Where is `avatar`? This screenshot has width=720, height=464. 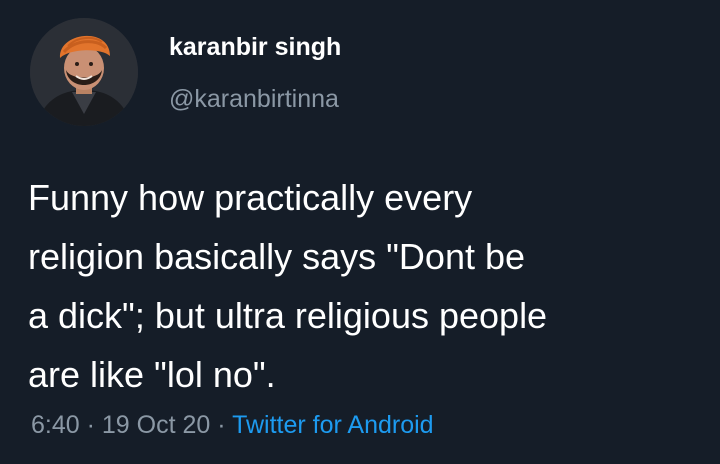
avatar is located at coordinates (84, 72).